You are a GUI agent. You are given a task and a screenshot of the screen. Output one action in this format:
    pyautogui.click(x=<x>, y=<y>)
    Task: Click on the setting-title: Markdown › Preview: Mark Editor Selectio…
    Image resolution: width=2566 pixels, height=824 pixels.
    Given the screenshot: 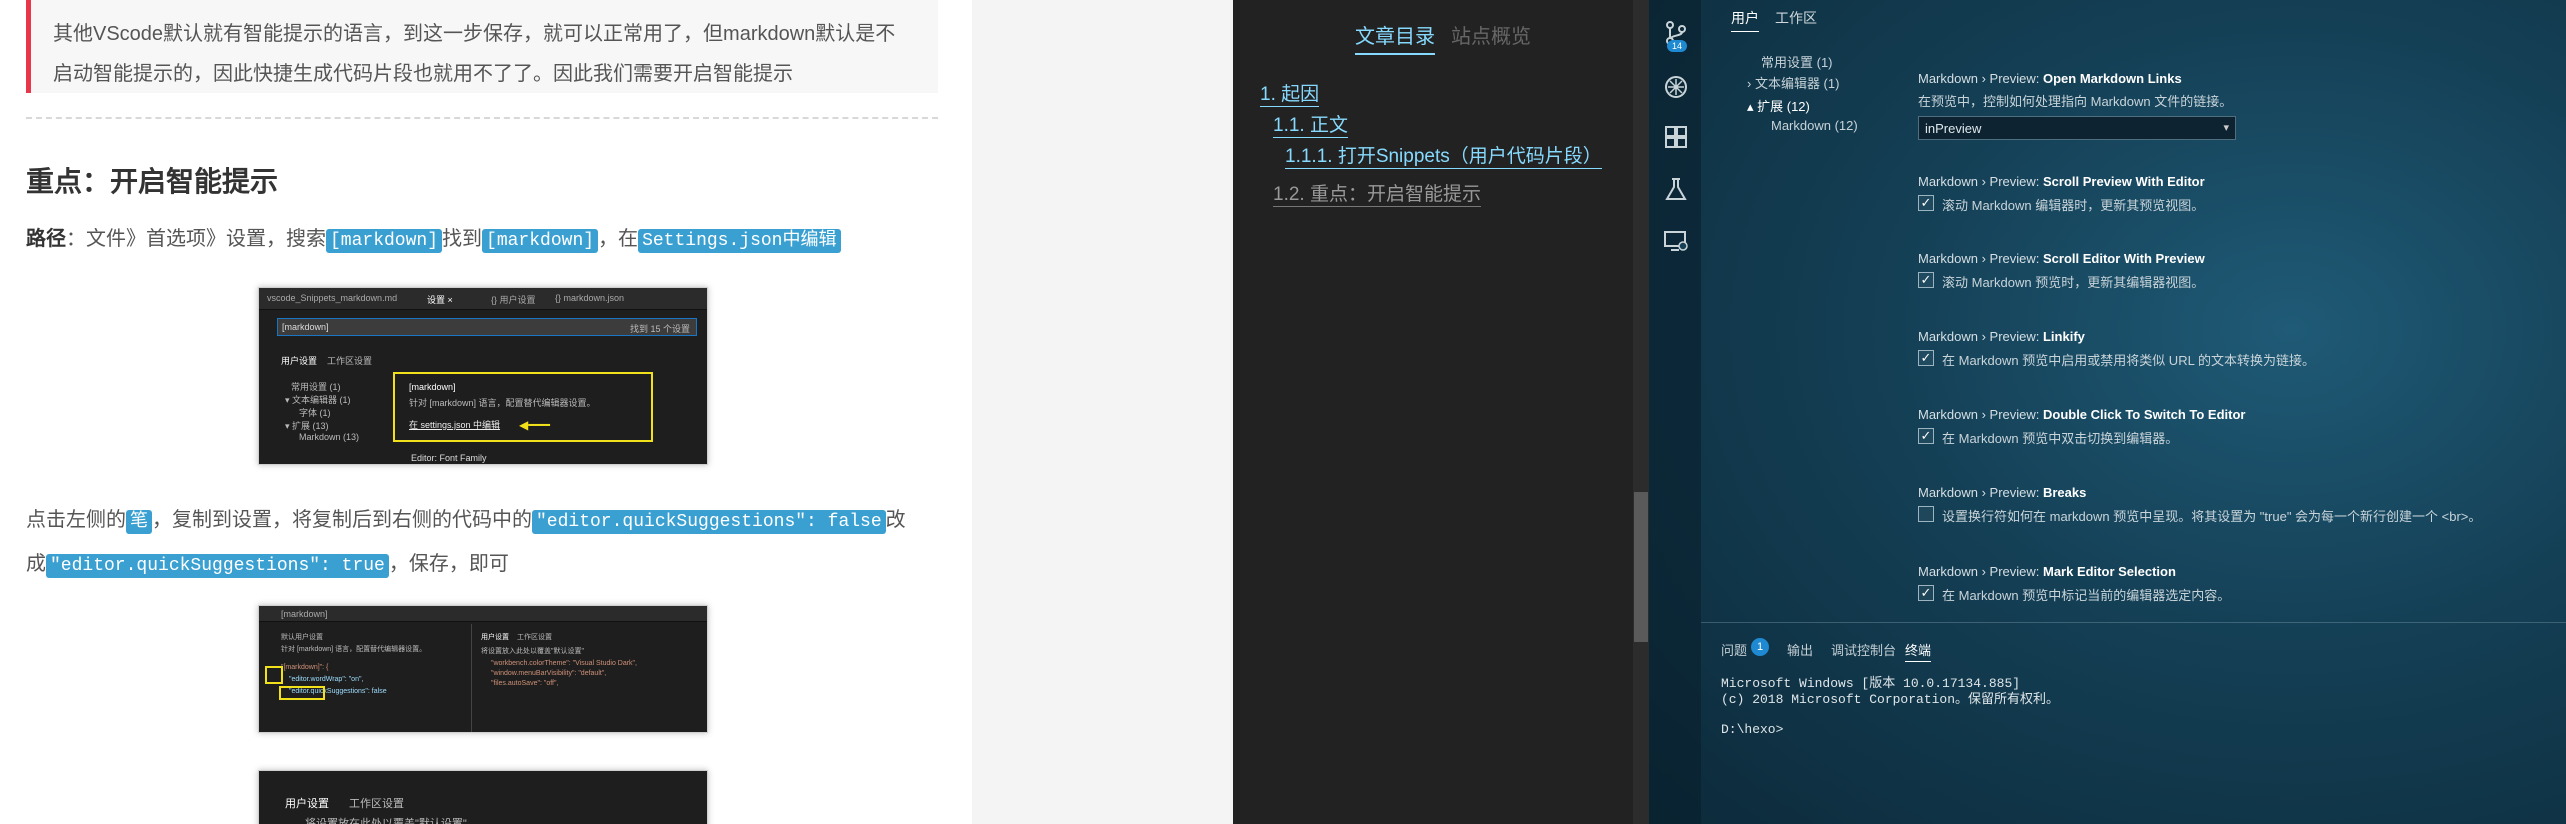 What is the action you would take?
    pyautogui.click(x=2047, y=571)
    